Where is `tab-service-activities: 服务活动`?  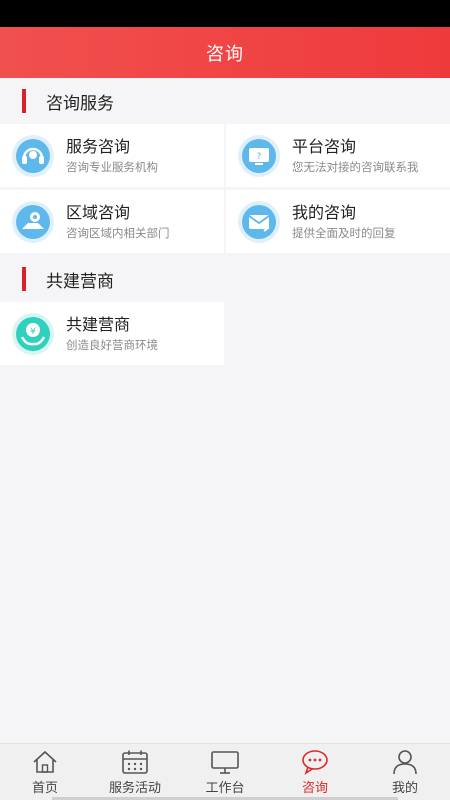
tab-service-activities: 服务活动 is located at coordinates (135, 772).